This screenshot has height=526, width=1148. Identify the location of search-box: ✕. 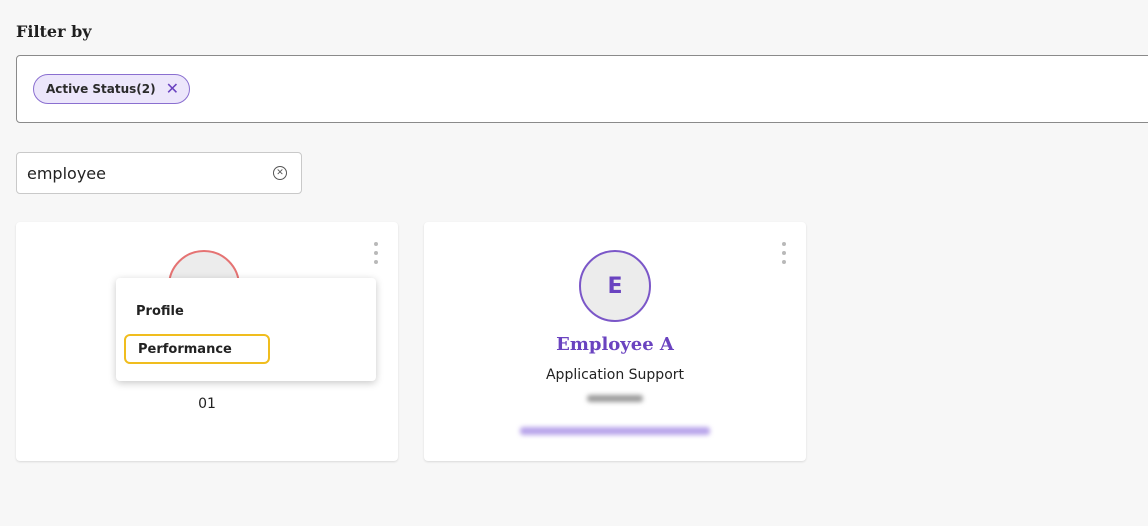
(159, 173).